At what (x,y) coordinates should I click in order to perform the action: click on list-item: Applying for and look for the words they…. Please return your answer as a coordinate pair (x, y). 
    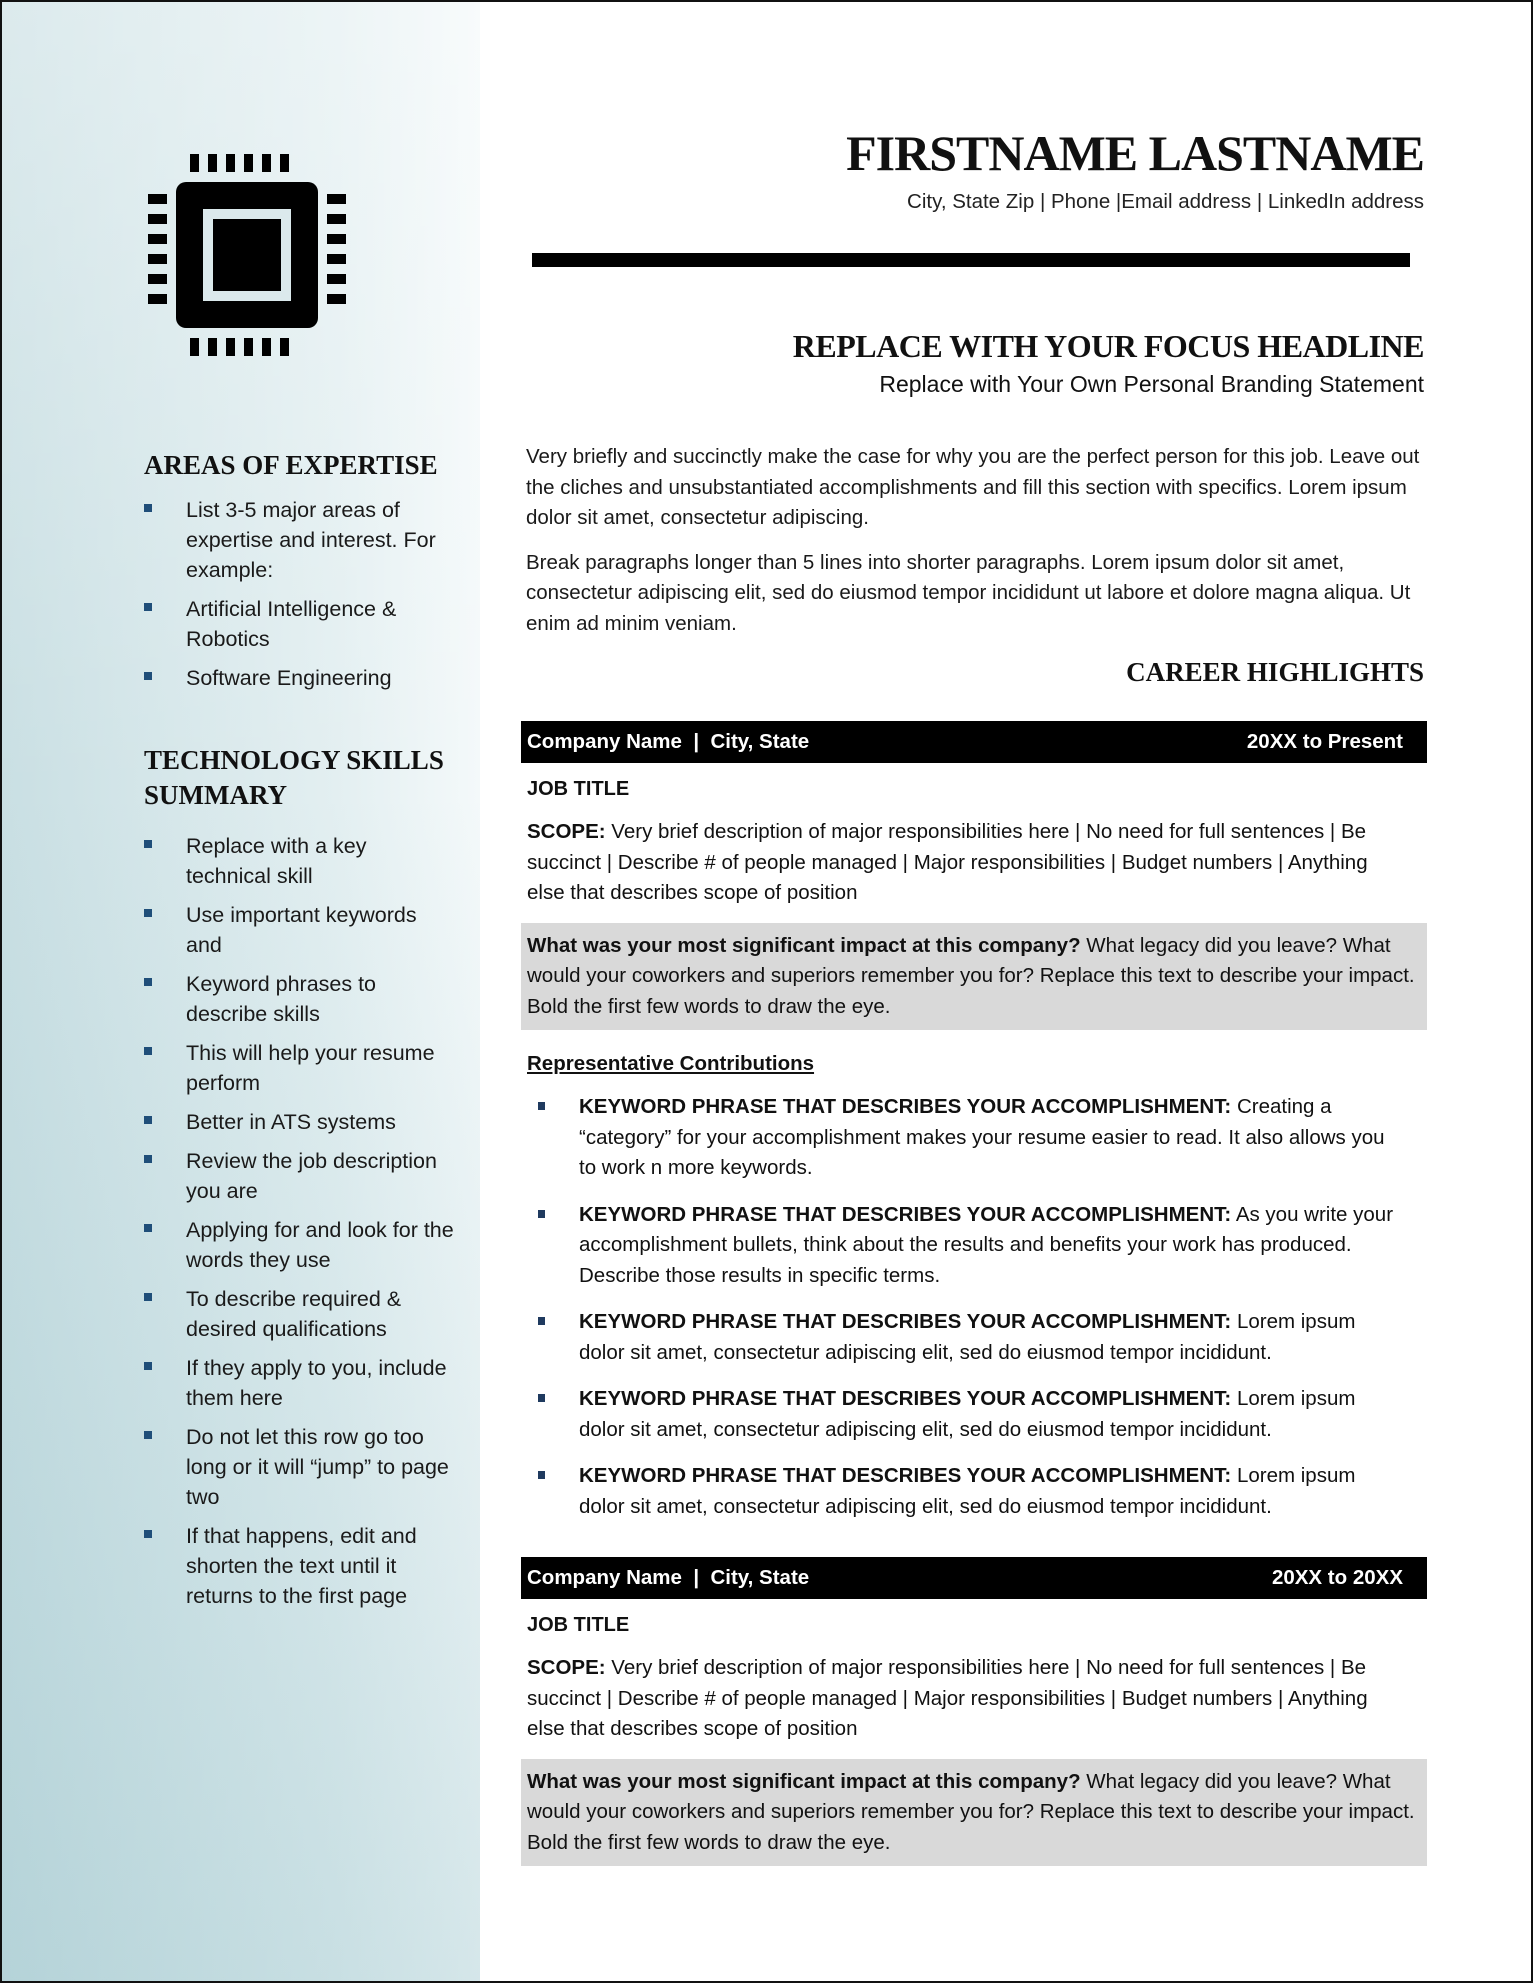
    Looking at the image, I should click on (299, 1245).